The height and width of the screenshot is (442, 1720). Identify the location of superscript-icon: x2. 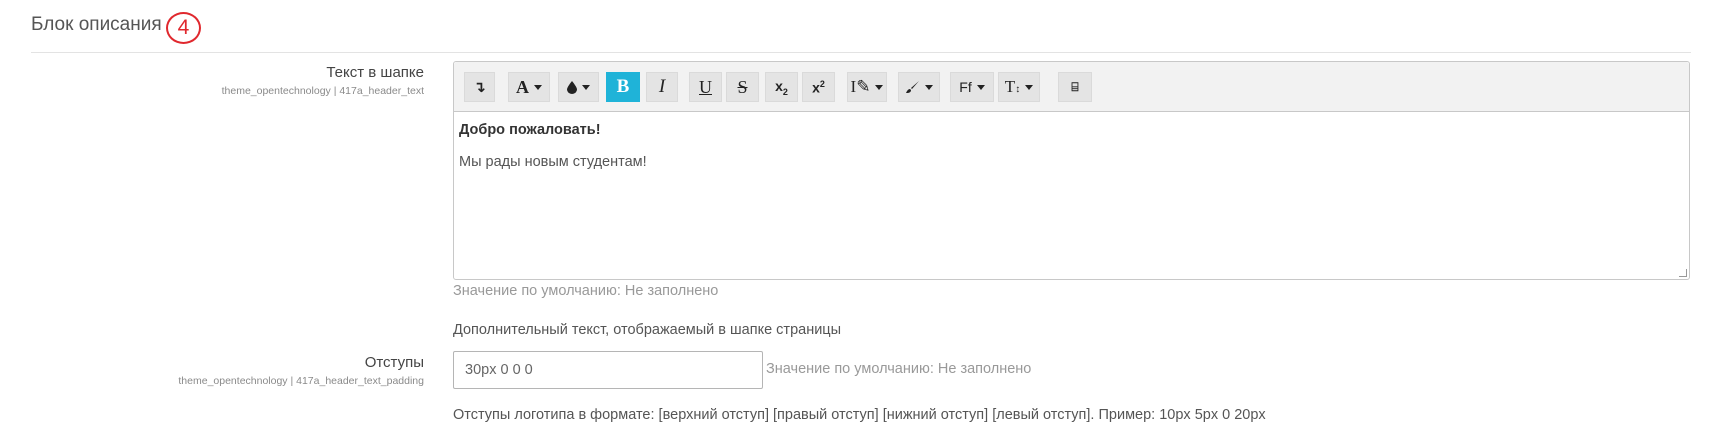
(818, 87).